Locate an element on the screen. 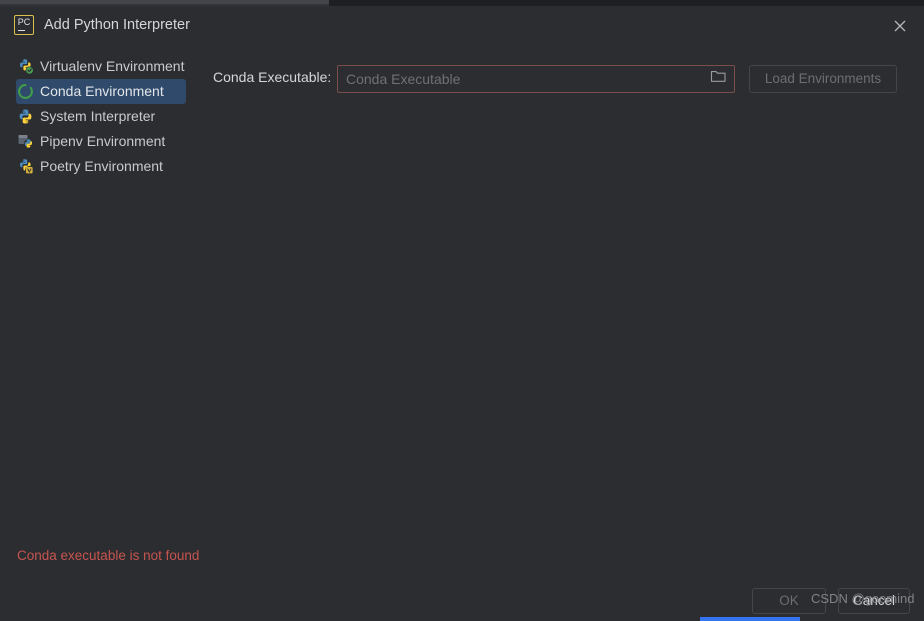 Image resolution: width=924 pixels, height=621 pixels. close-button is located at coordinates (900, 26).